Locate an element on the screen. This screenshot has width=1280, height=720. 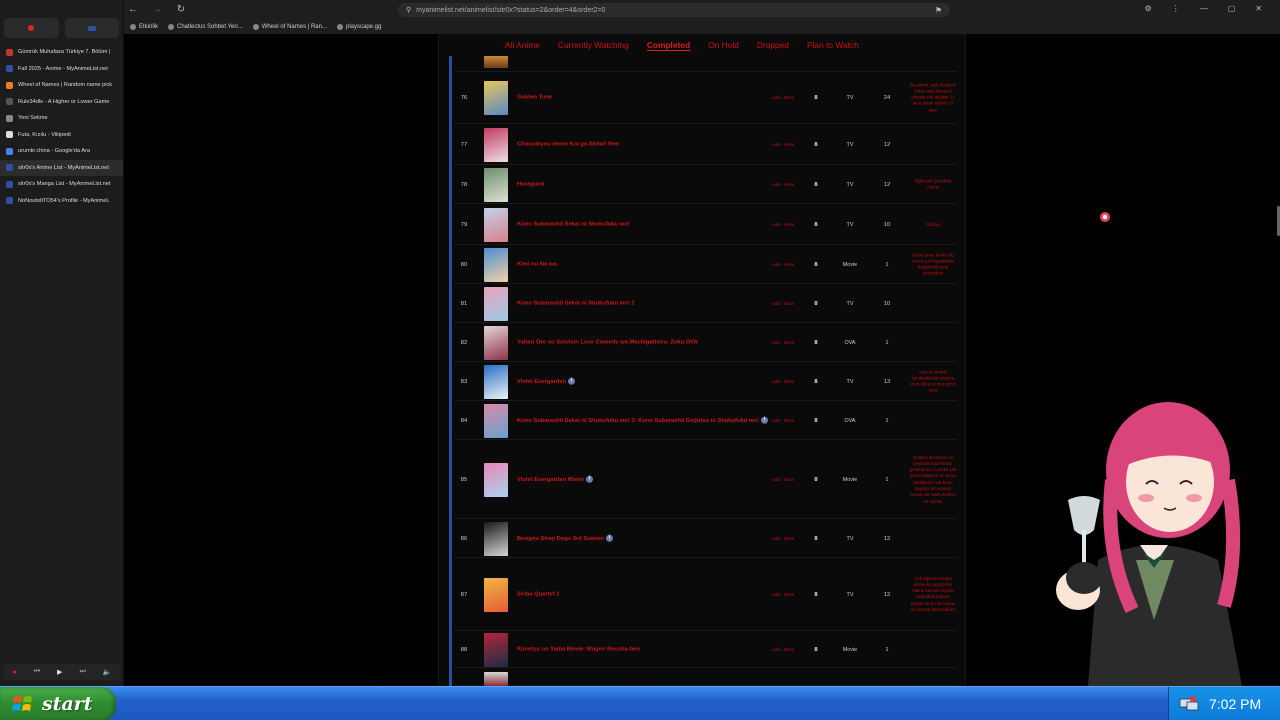
anime-title-link: Kimetsu no Yaiba Movie: Mugen Ressha-hen is located at coordinates (659, 650).